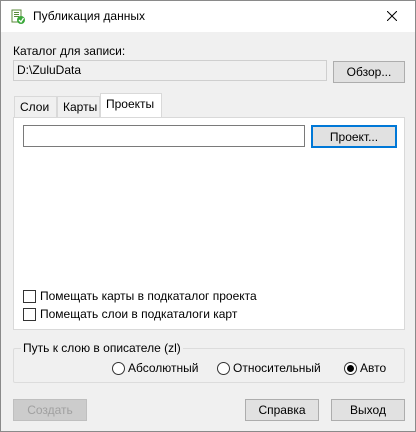 Image resolution: width=416 pixels, height=432 pixels. I want to click on maps-subfolder-checkbox, so click(29, 296).